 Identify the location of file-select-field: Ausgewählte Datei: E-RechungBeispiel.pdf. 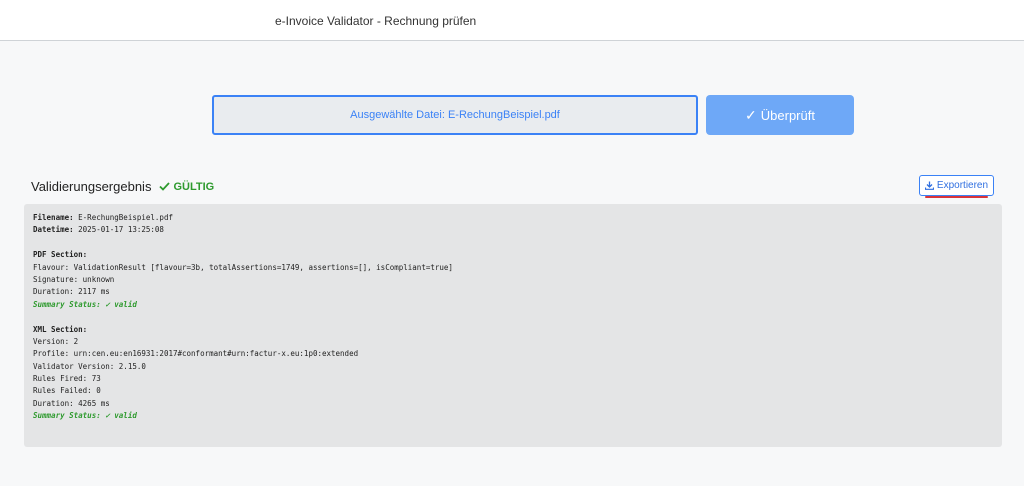
(455, 115).